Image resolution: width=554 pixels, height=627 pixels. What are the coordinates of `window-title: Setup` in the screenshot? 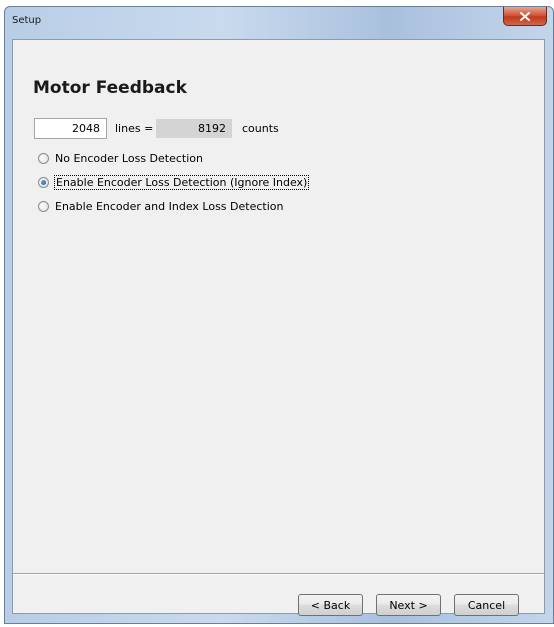 It's located at (27, 20).